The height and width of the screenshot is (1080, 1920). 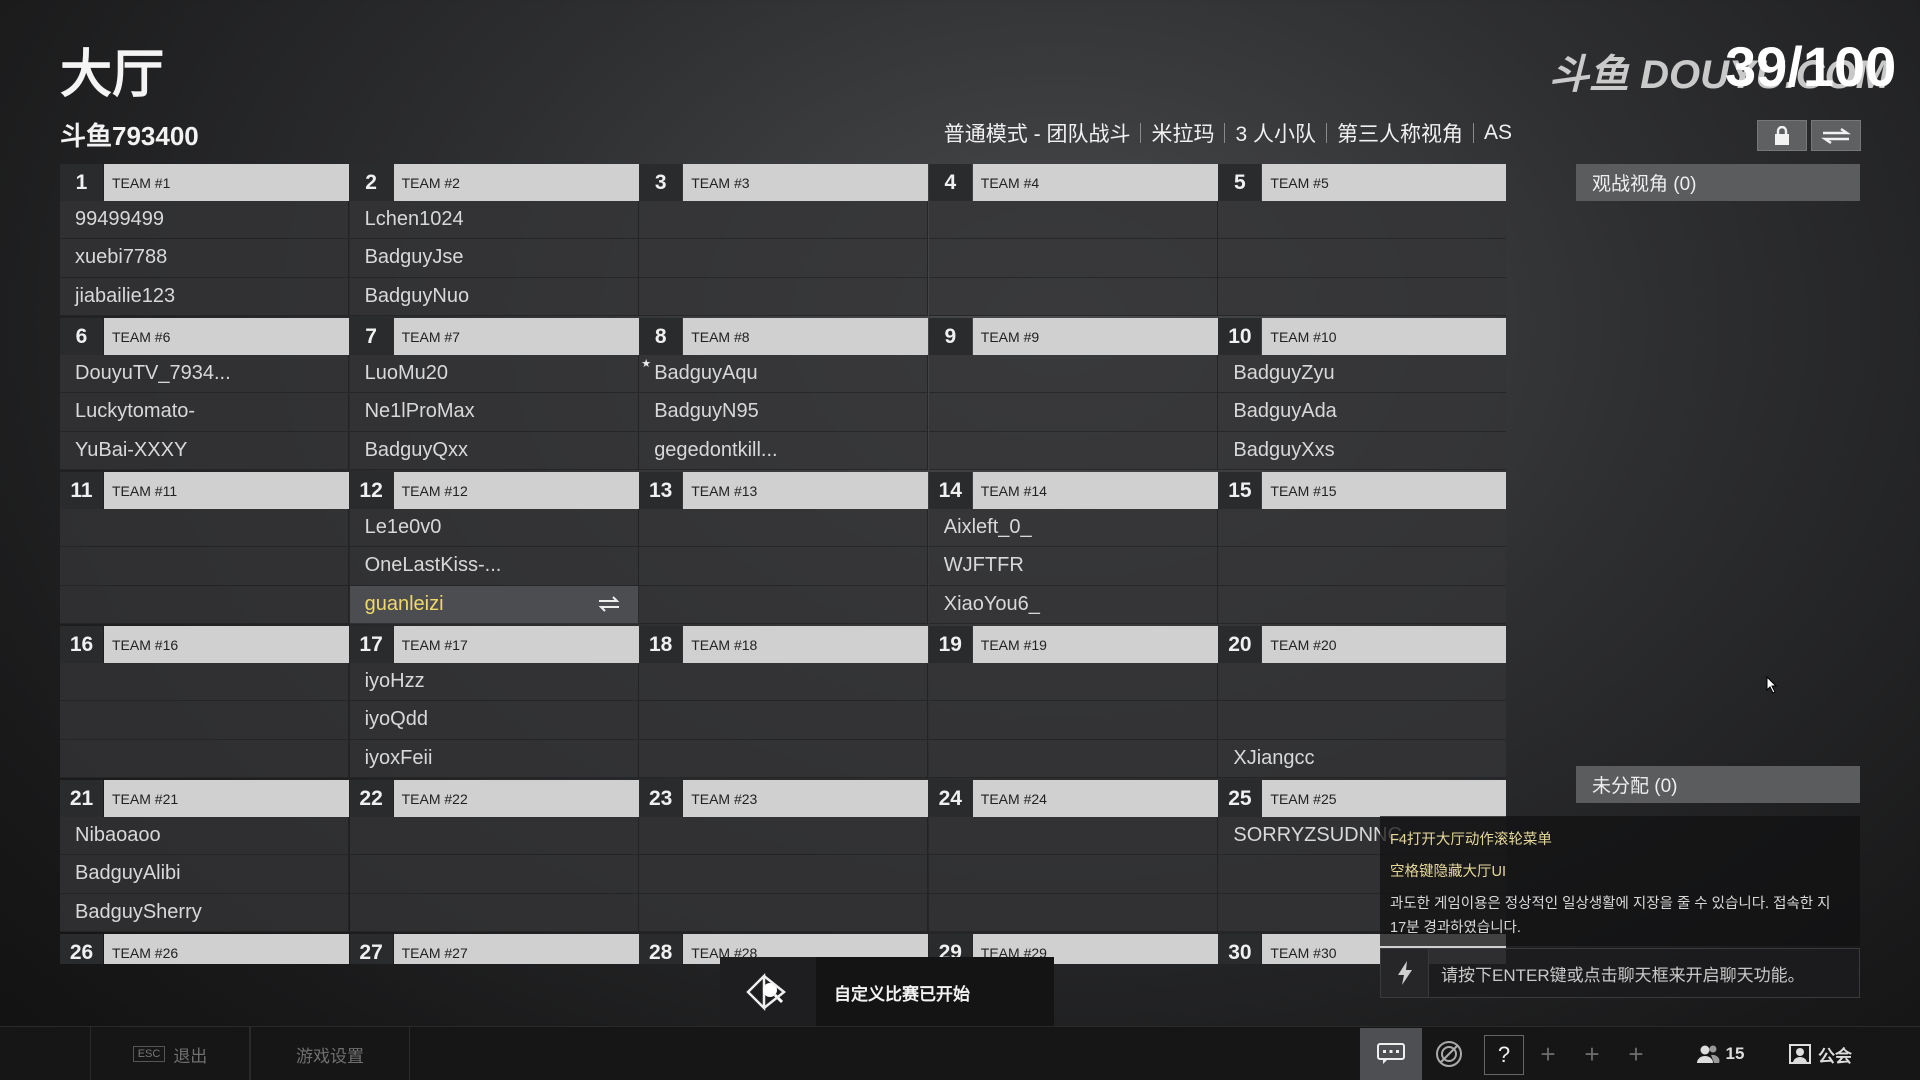 I want to click on player-slot: BadguyAlibi, so click(x=204, y=874).